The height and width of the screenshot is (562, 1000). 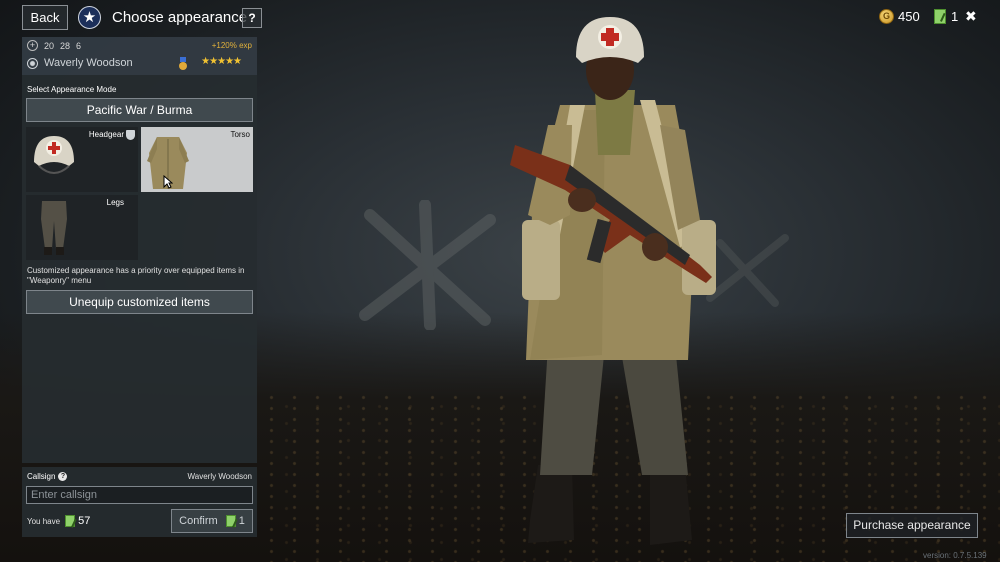 What do you see at coordinates (88, 63) in the screenshot?
I see `soldier-name: Waverly Woodson` at bounding box center [88, 63].